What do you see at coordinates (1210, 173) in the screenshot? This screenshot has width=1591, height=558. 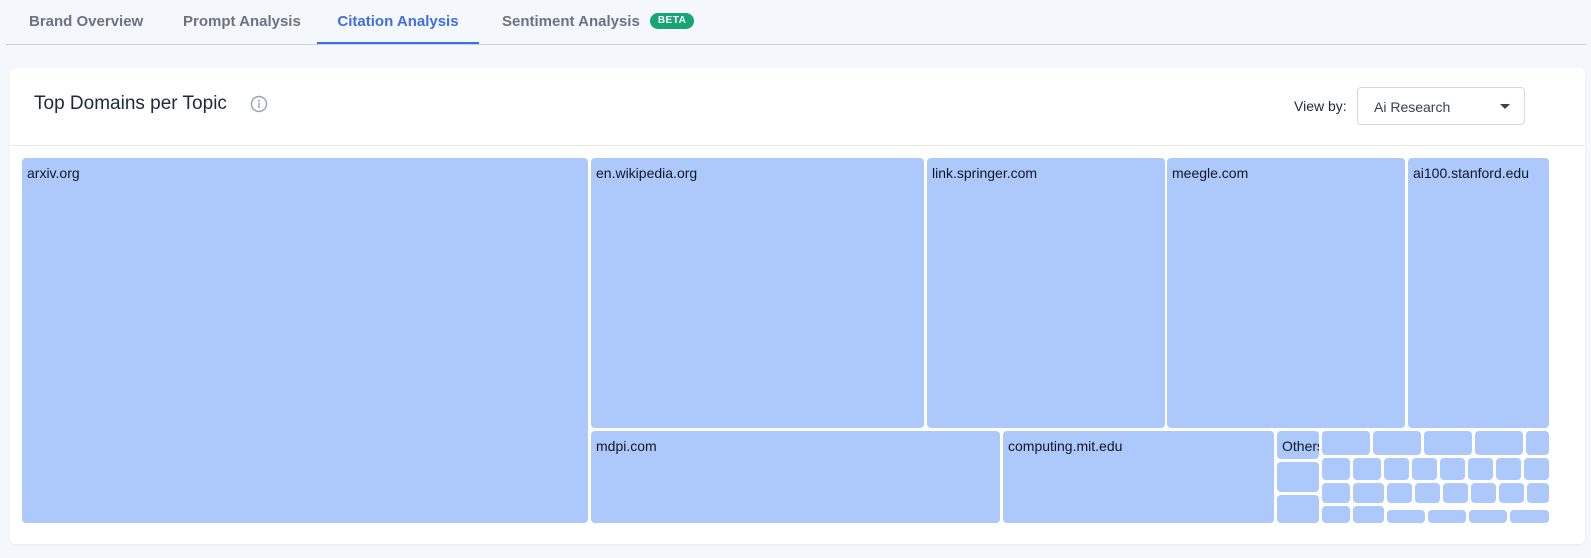 I see `treemap-cell-label: meegle.com` at bounding box center [1210, 173].